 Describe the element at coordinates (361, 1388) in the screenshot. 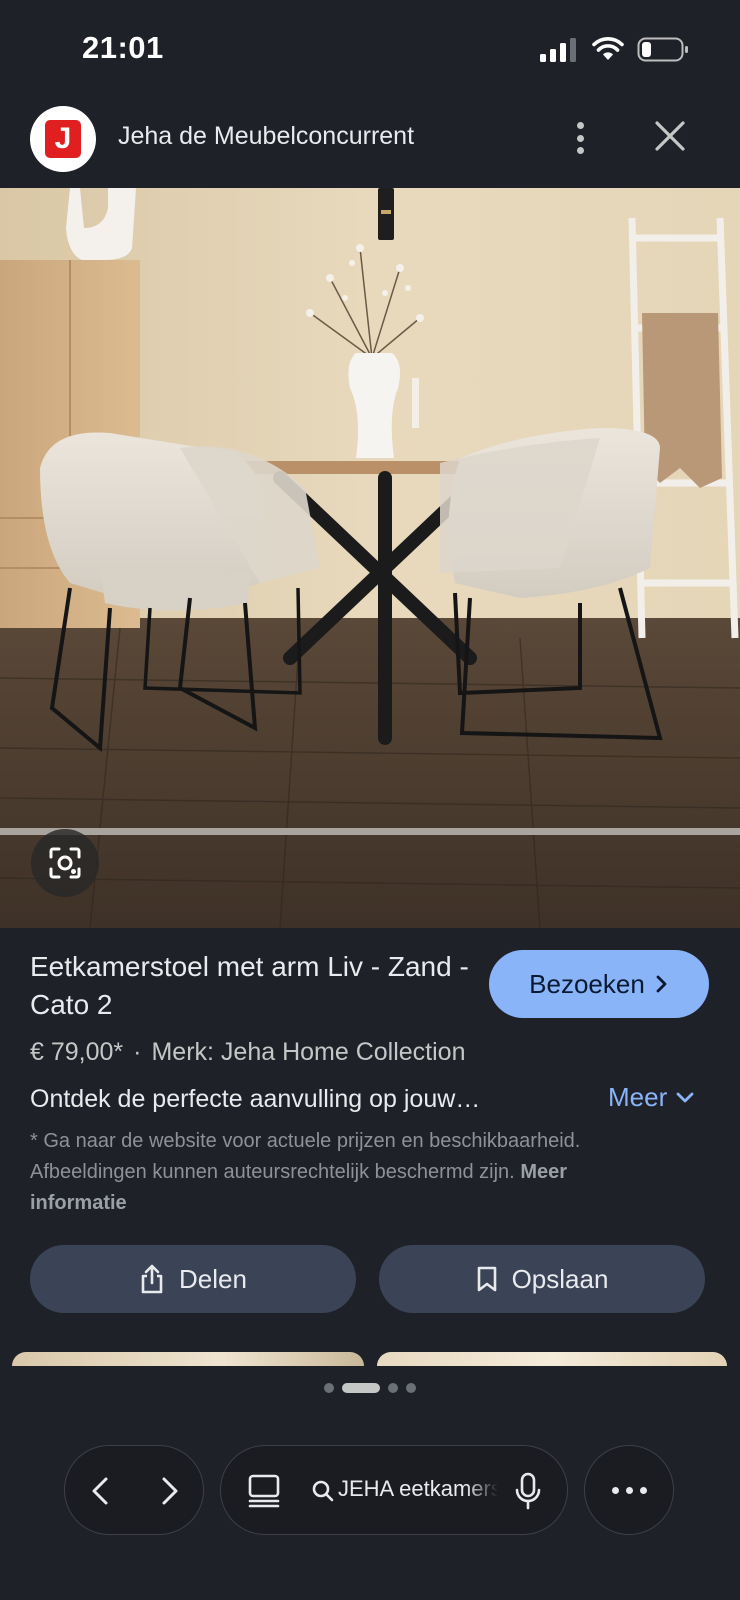

I see `pager-dot-active` at that location.